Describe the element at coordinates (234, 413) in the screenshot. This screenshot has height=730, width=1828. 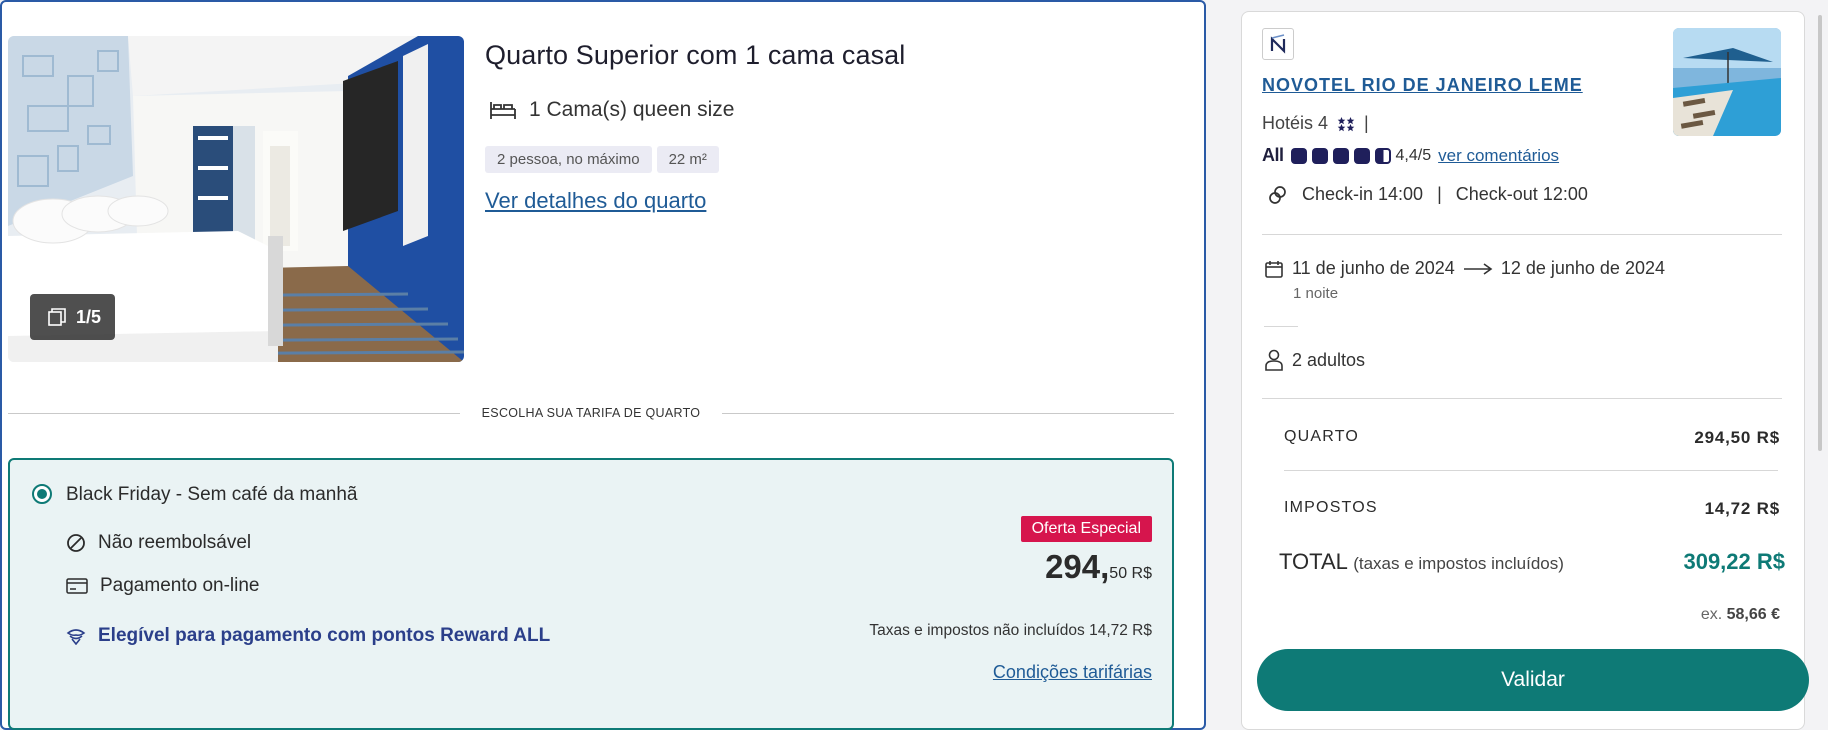
I see `divider-line-left` at that location.